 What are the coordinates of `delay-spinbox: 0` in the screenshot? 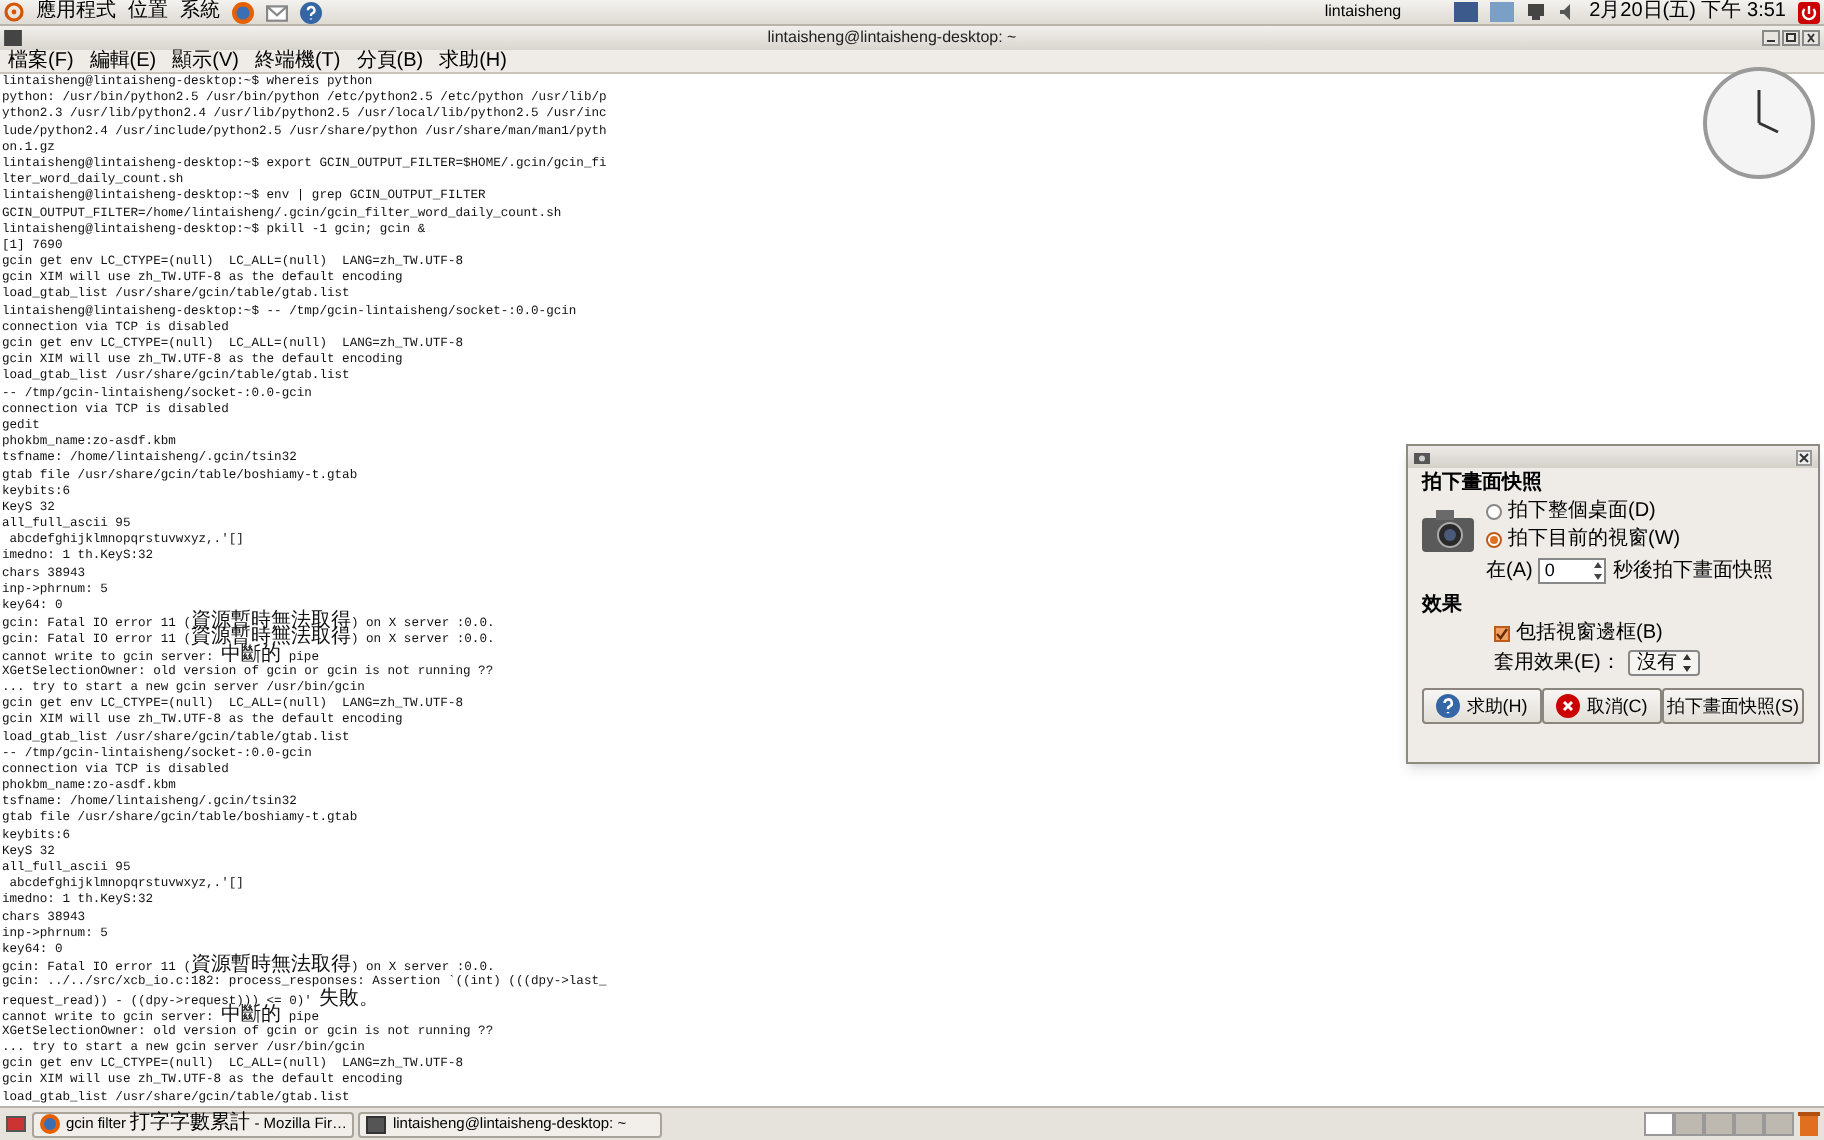 It's located at (1572, 571).